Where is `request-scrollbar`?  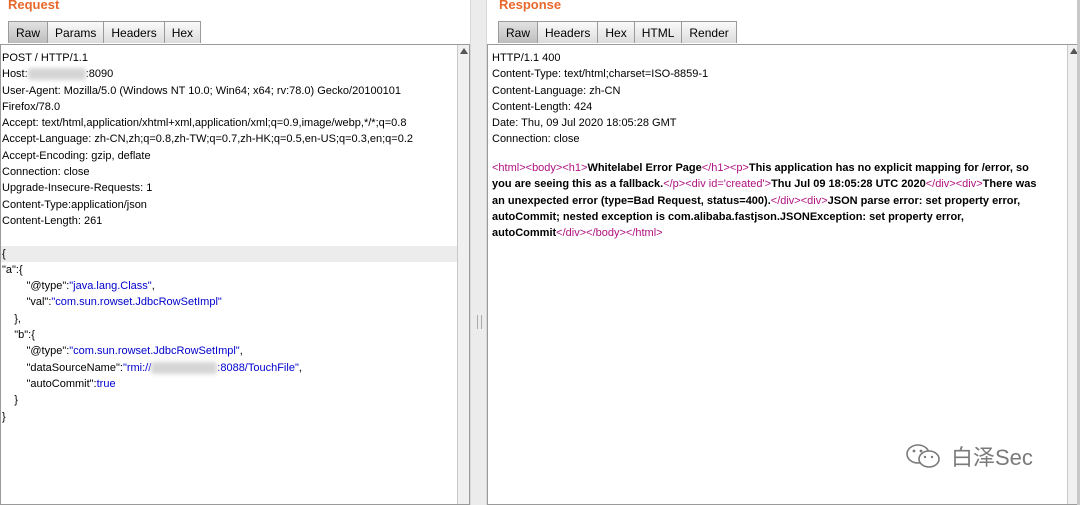
request-scrollbar is located at coordinates (463, 274).